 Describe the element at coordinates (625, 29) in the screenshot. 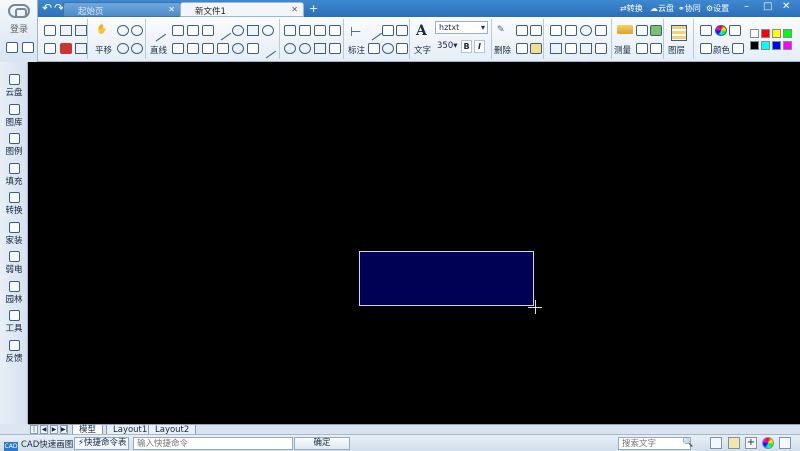

I see `ruler-icon` at that location.